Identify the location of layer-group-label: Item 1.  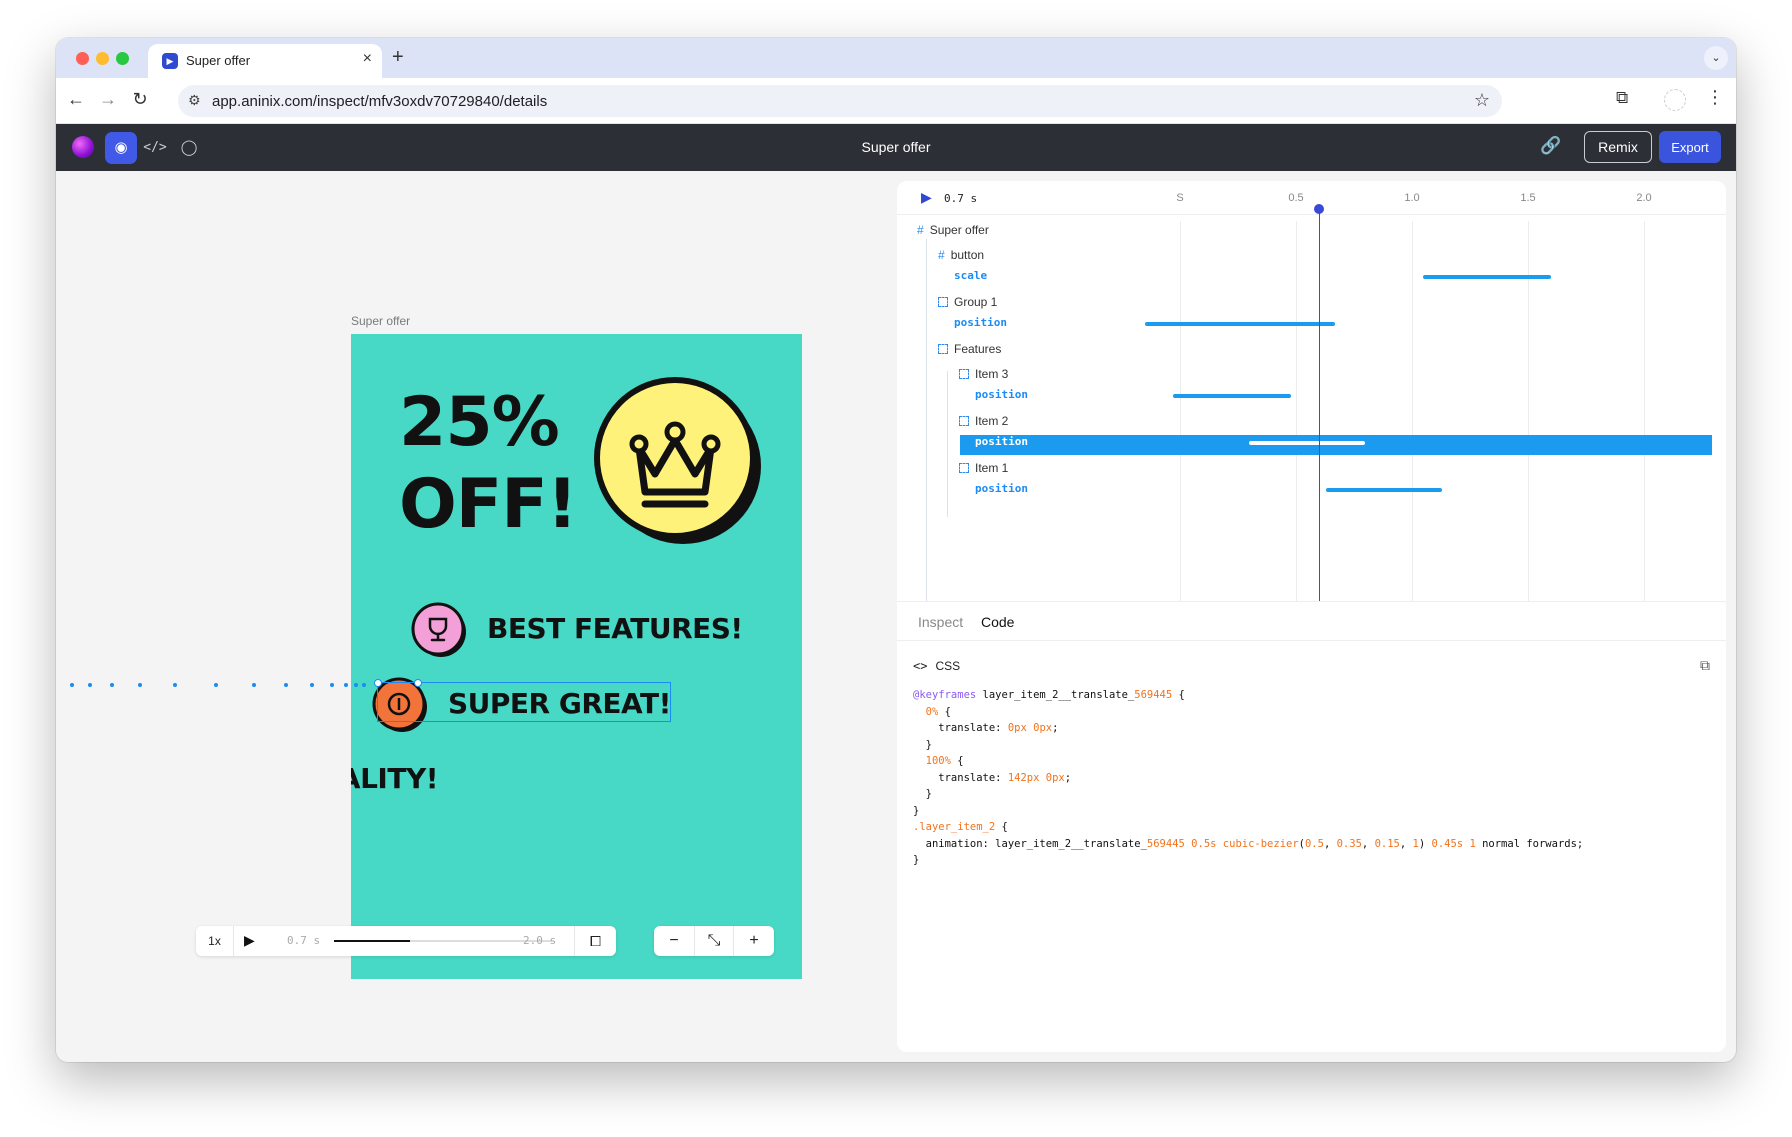
(983, 468).